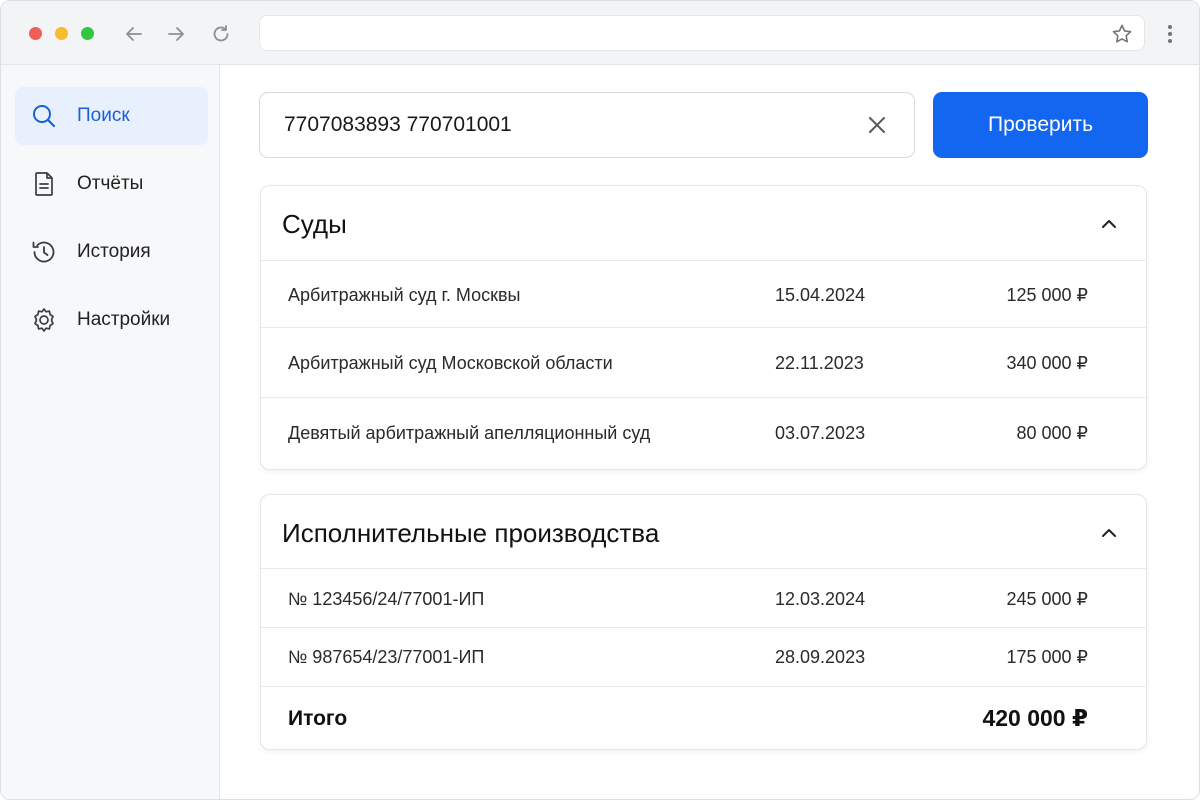  What do you see at coordinates (44, 252) in the screenshot?
I see `history-icon` at bounding box center [44, 252].